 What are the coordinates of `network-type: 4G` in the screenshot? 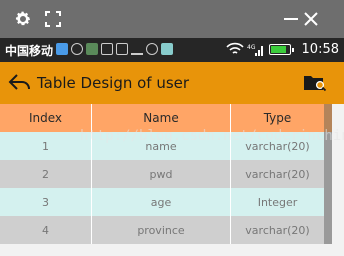 It's located at (251, 47).